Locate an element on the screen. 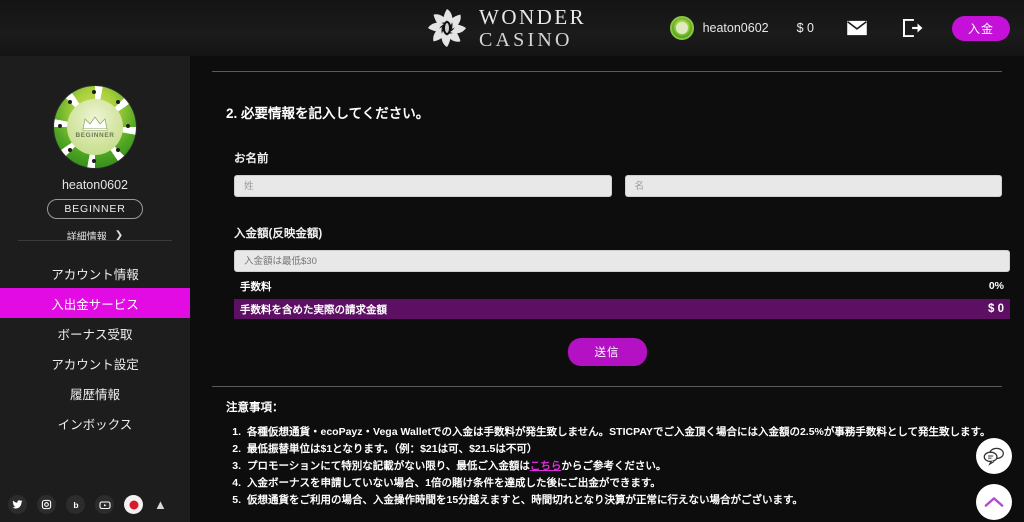 The width and height of the screenshot is (1024, 522). chevron-up-icon: ▲ is located at coordinates (160, 504).